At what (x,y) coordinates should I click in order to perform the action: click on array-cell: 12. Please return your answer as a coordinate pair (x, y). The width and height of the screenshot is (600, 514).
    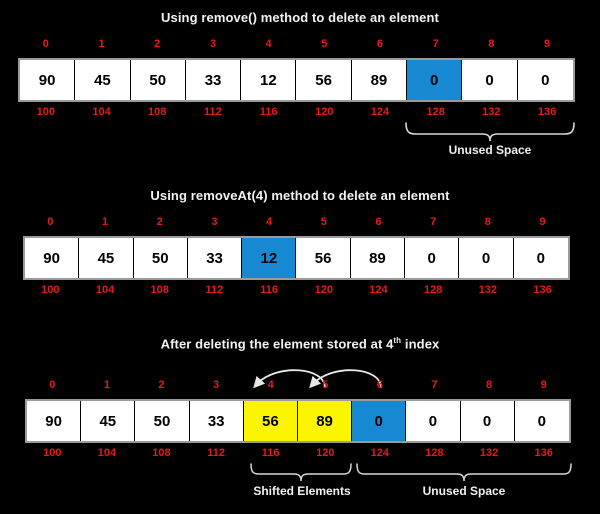
    Looking at the image, I should click on (269, 80).